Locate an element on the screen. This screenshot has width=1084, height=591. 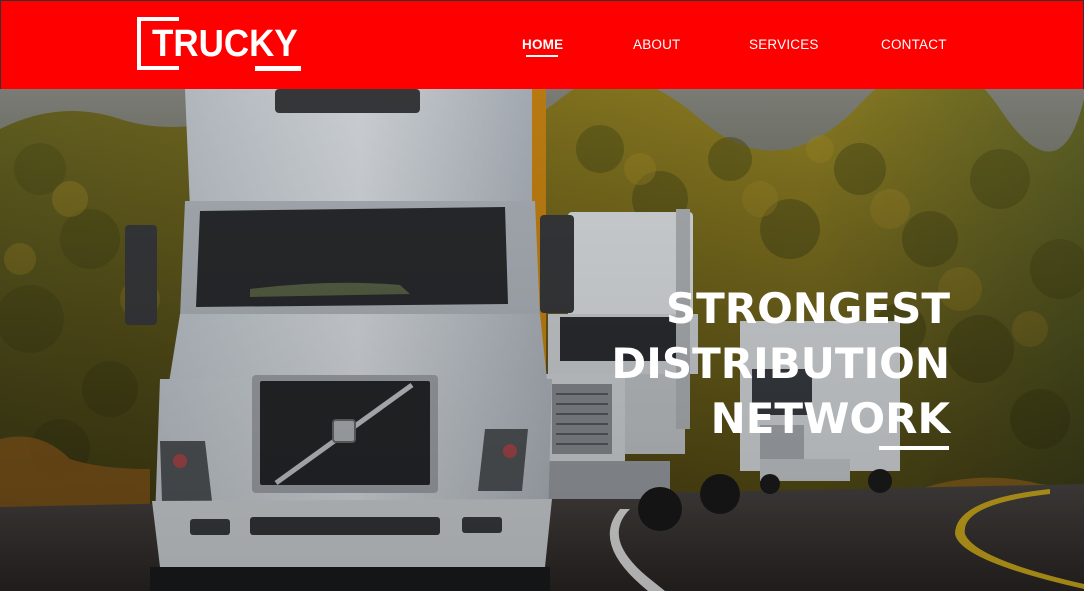
logo-text: TRUCKY is located at coordinates (225, 44).